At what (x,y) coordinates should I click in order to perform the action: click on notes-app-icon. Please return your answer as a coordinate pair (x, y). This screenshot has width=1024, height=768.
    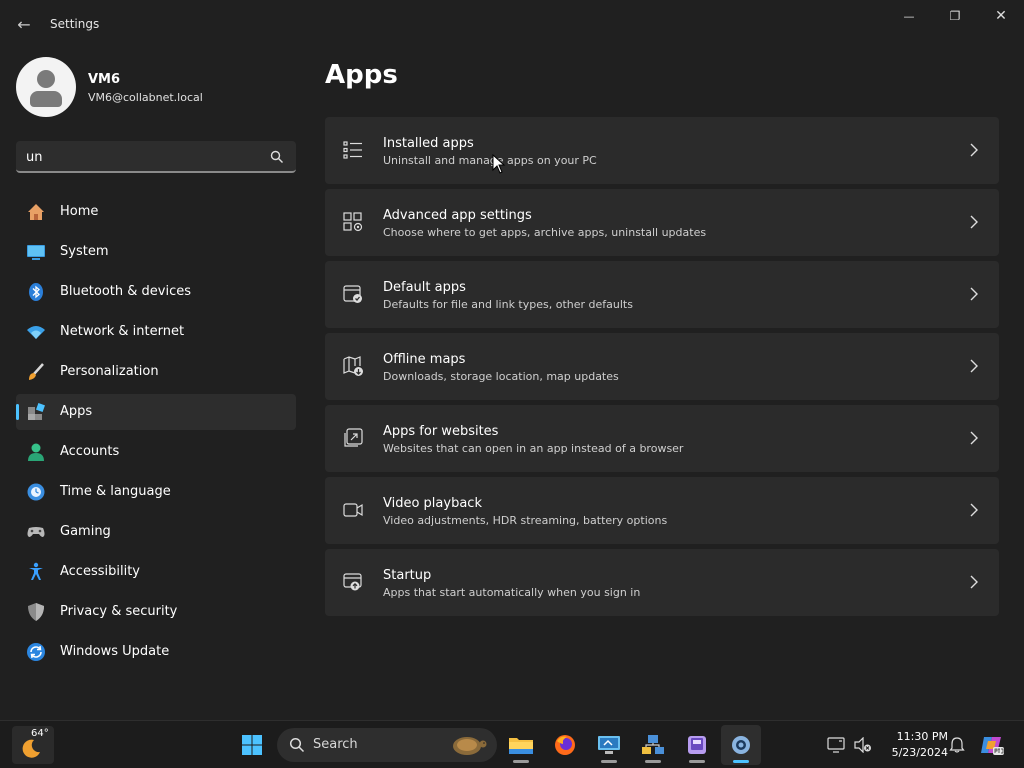
    Looking at the image, I should click on (697, 745).